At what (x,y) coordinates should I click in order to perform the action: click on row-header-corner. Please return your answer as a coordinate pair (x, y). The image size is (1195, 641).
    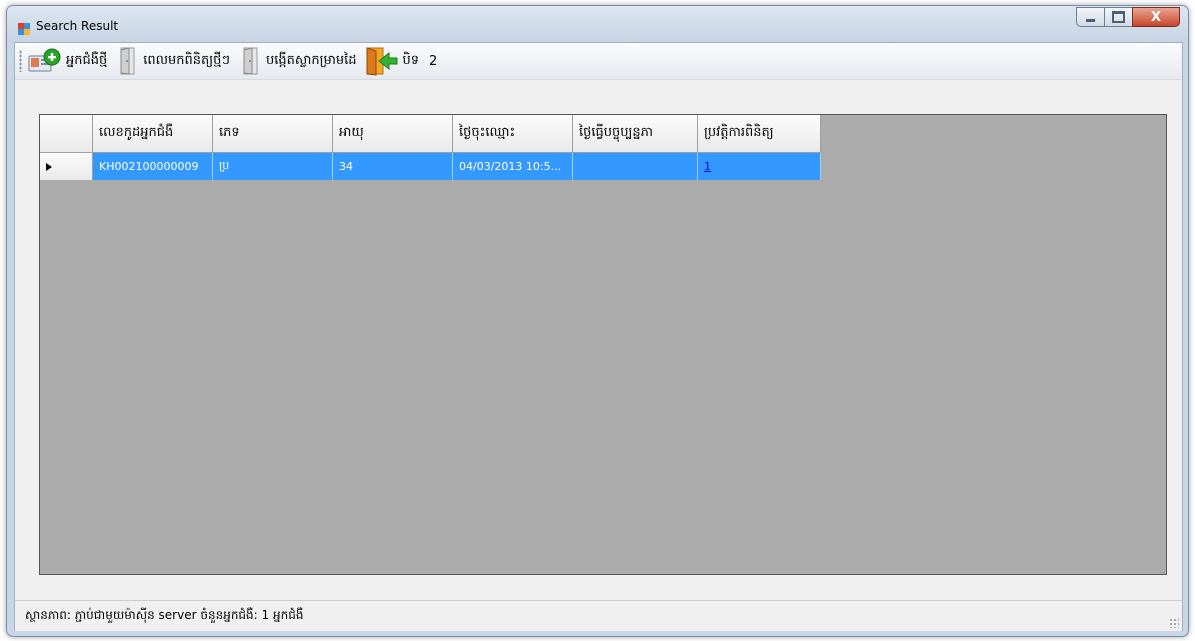
    Looking at the image, I should click on (66, 134).